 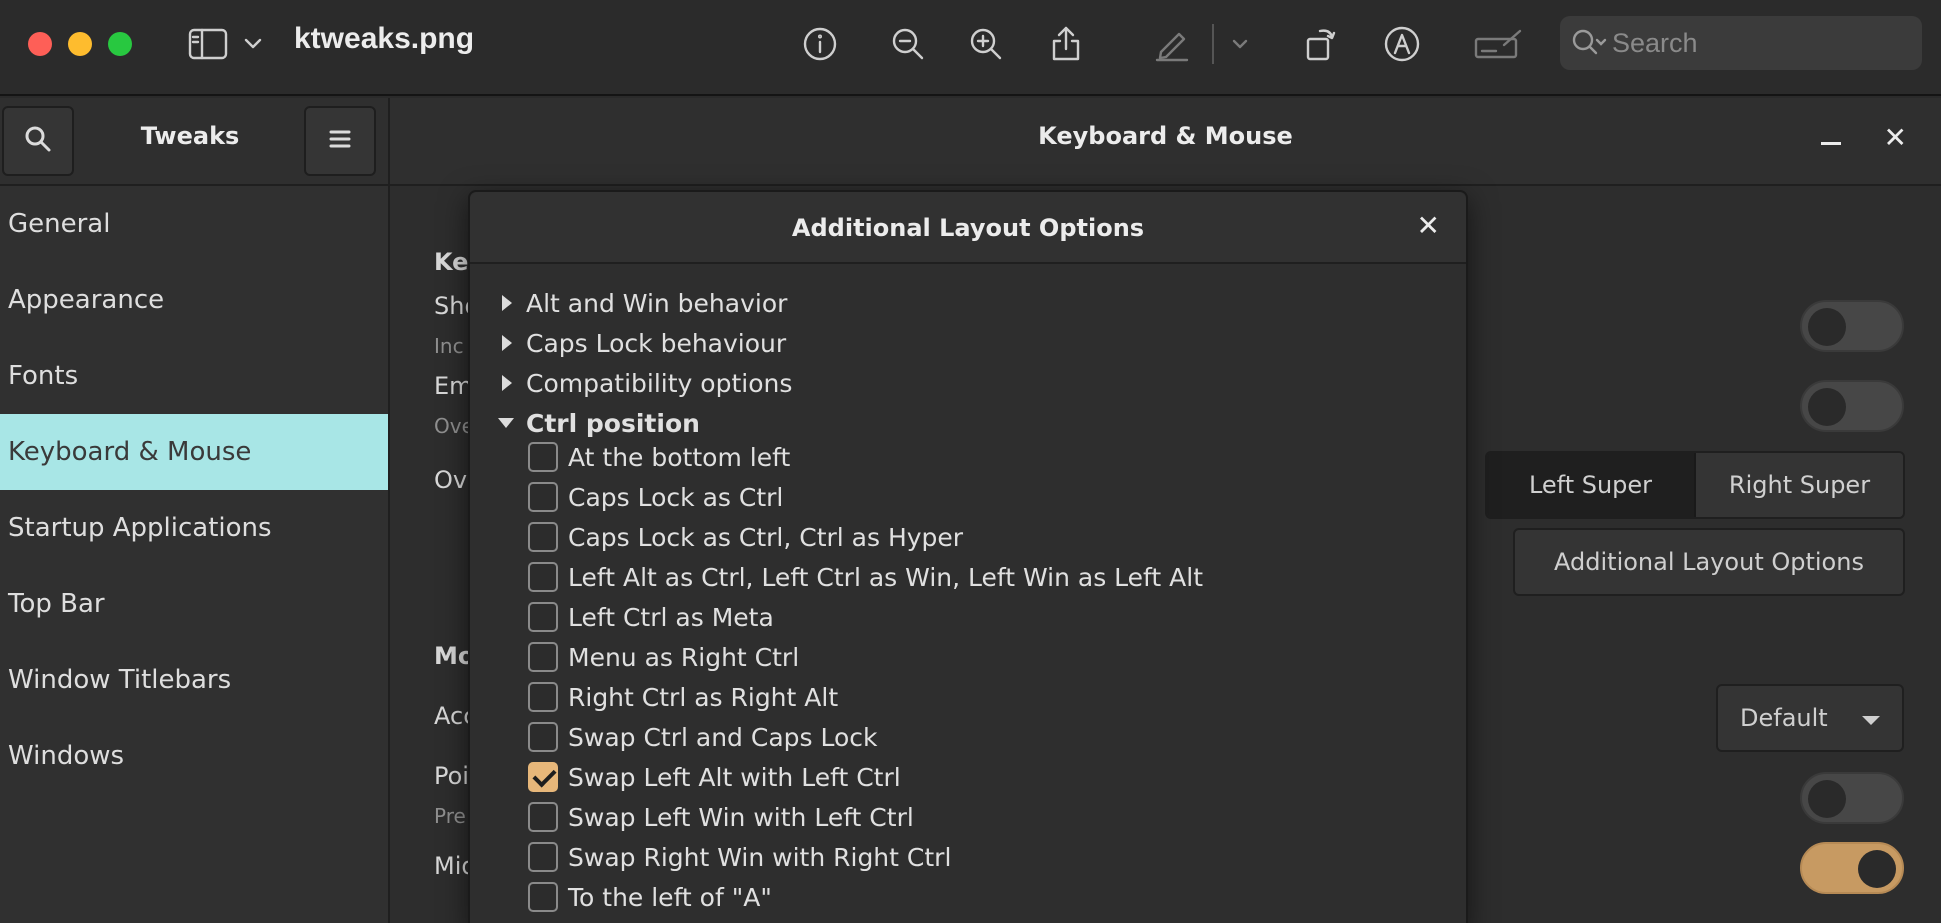 I want to click on sidebar-search-button, so click(x=38, y=141).